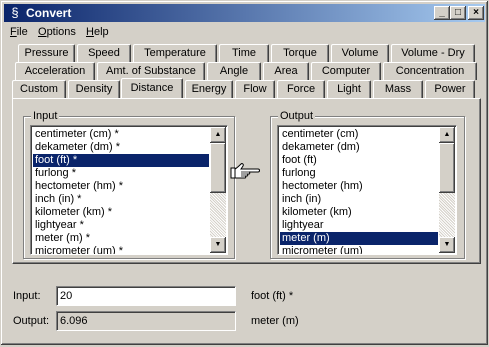  Describe the element at coordinates (55, 71) in the screenshot. I see `tab-acceleration: Acceleration` at that location.